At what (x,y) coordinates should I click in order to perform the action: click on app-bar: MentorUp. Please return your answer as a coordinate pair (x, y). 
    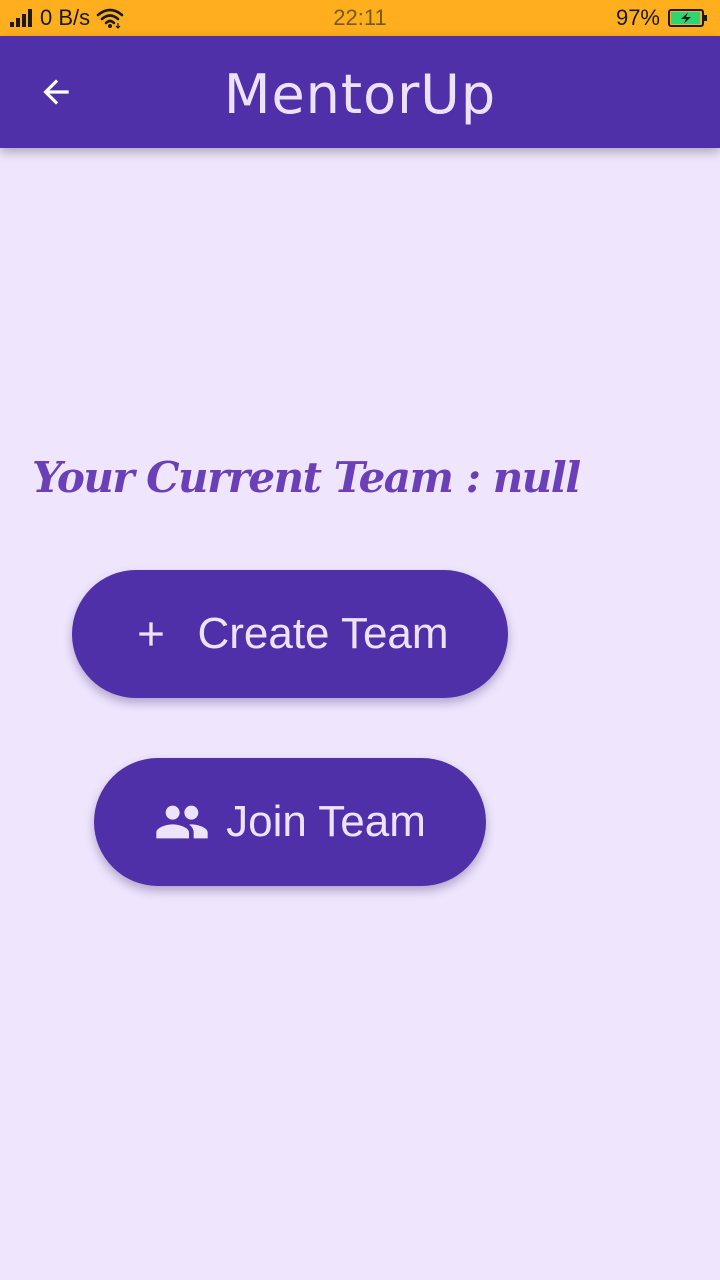
    Looking at the image, I should click on (360, 92).